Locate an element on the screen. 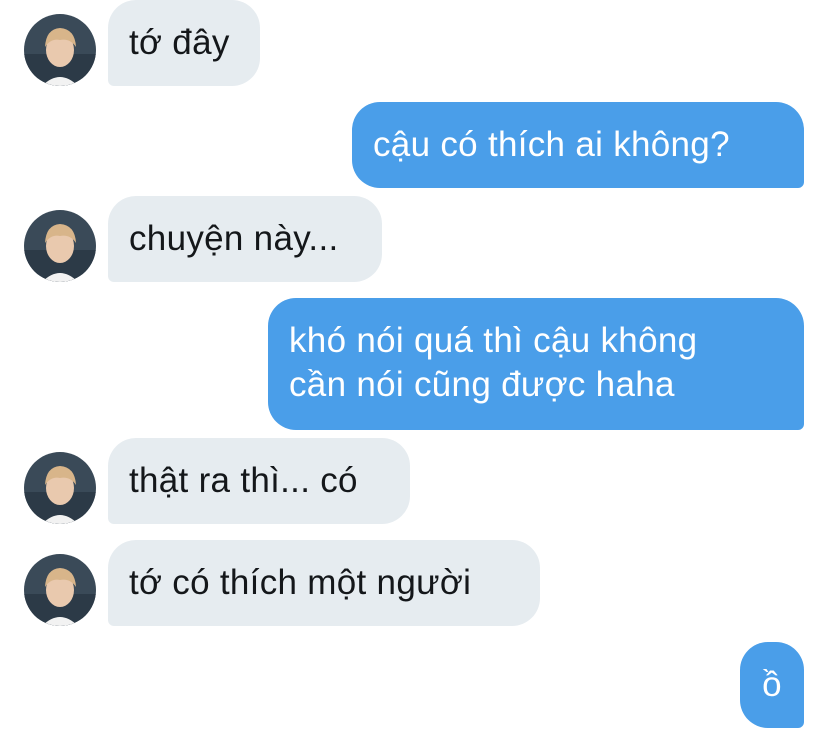 The image size is (828, 750). message-text: thật ra thì... có is located at coordinates (243, 480).